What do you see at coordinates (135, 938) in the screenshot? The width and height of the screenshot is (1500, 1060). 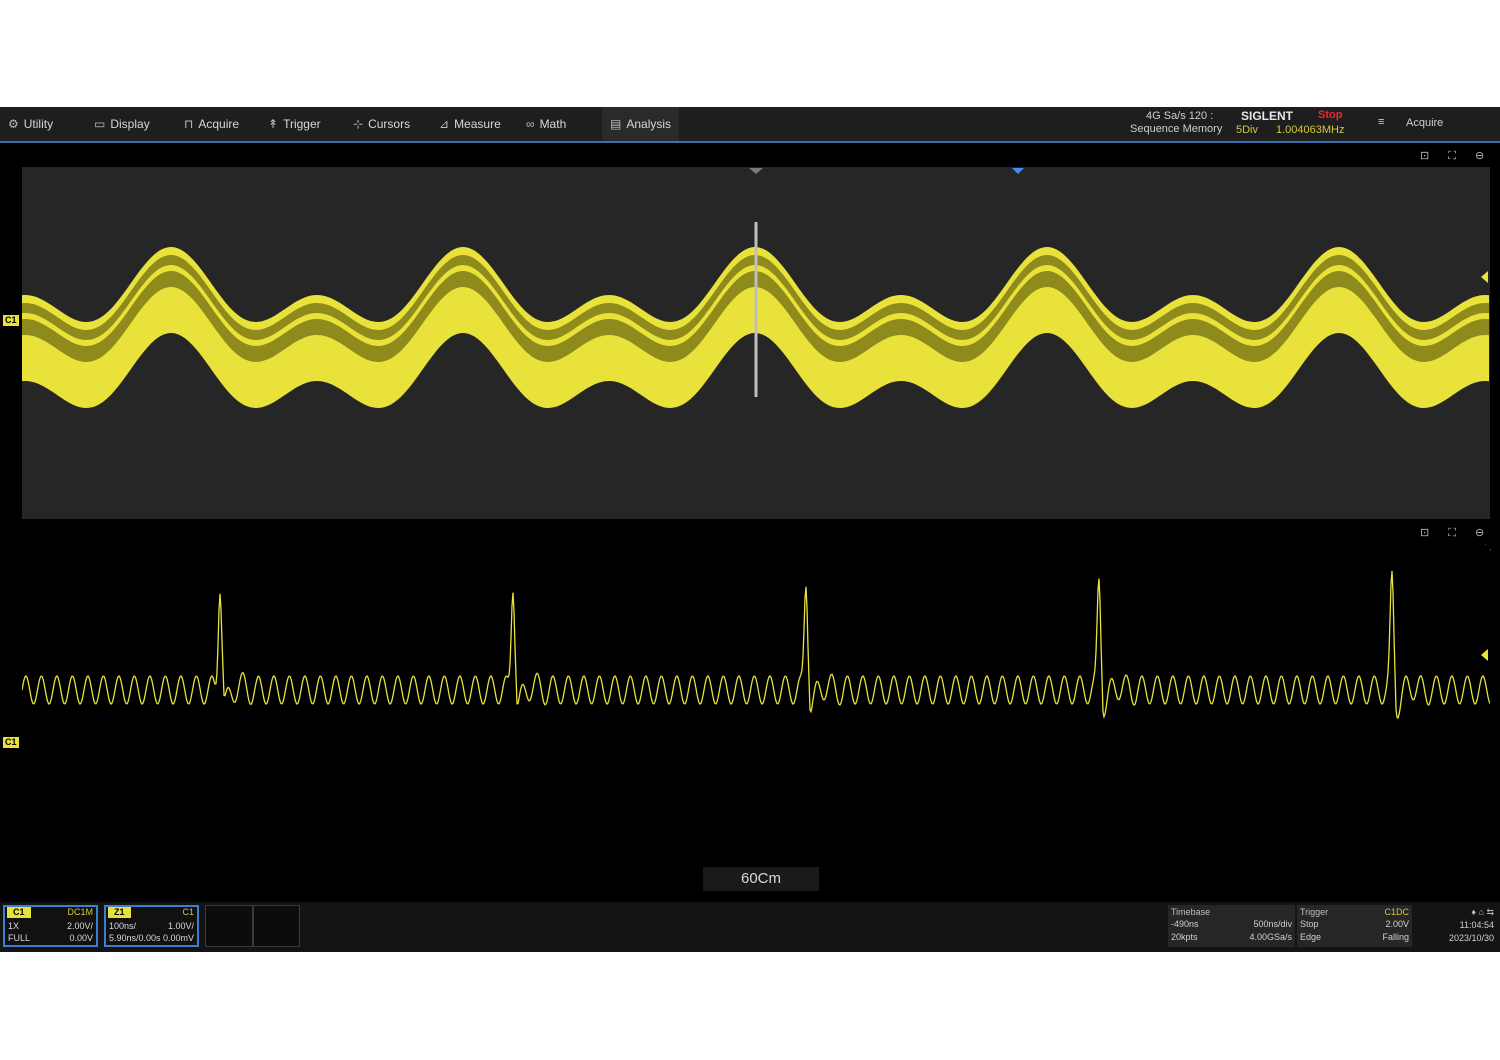 I see `zoom-delay: 5.90ns/0.00s` at bounding box center [135, 938].